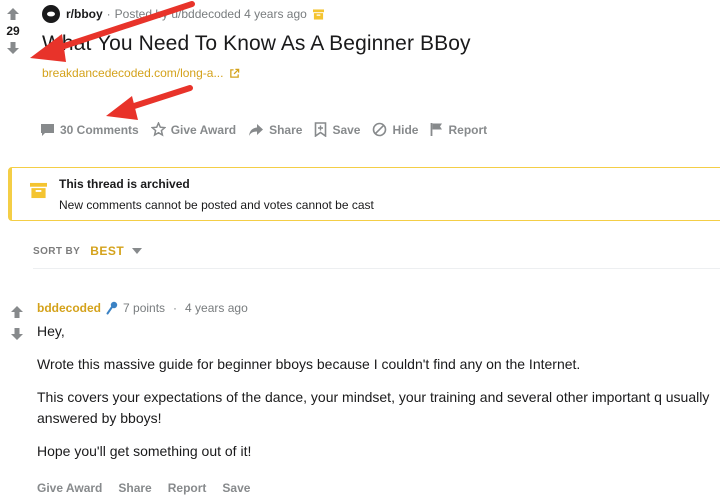 The image size is (720, 504). I want to click on comment-author: bddecoded, so click(69, 308).